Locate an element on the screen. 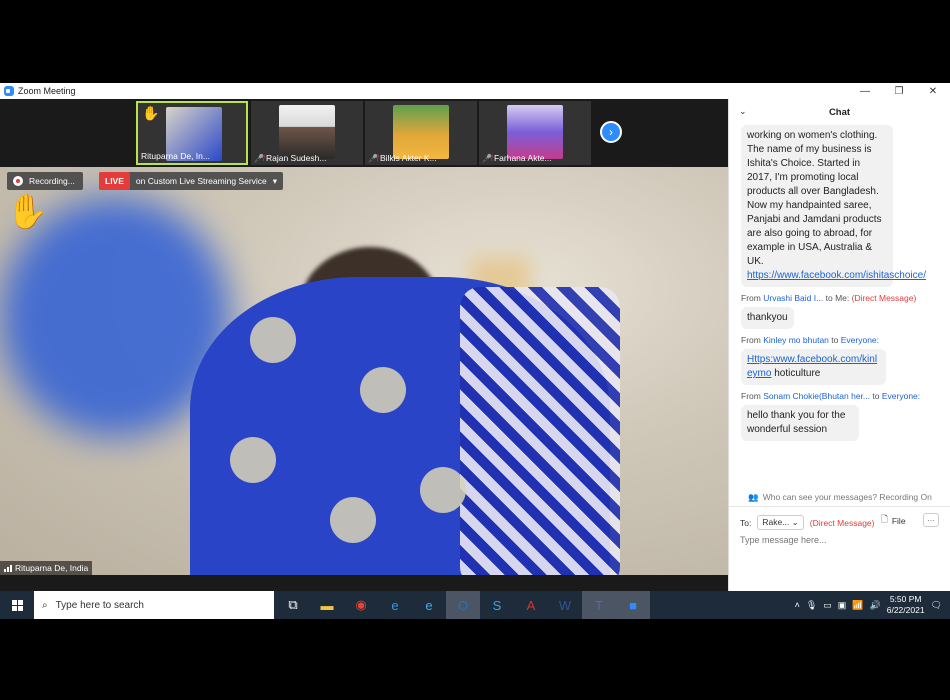  caret-down-icon: ▾ is located at coordinates (275, 180).